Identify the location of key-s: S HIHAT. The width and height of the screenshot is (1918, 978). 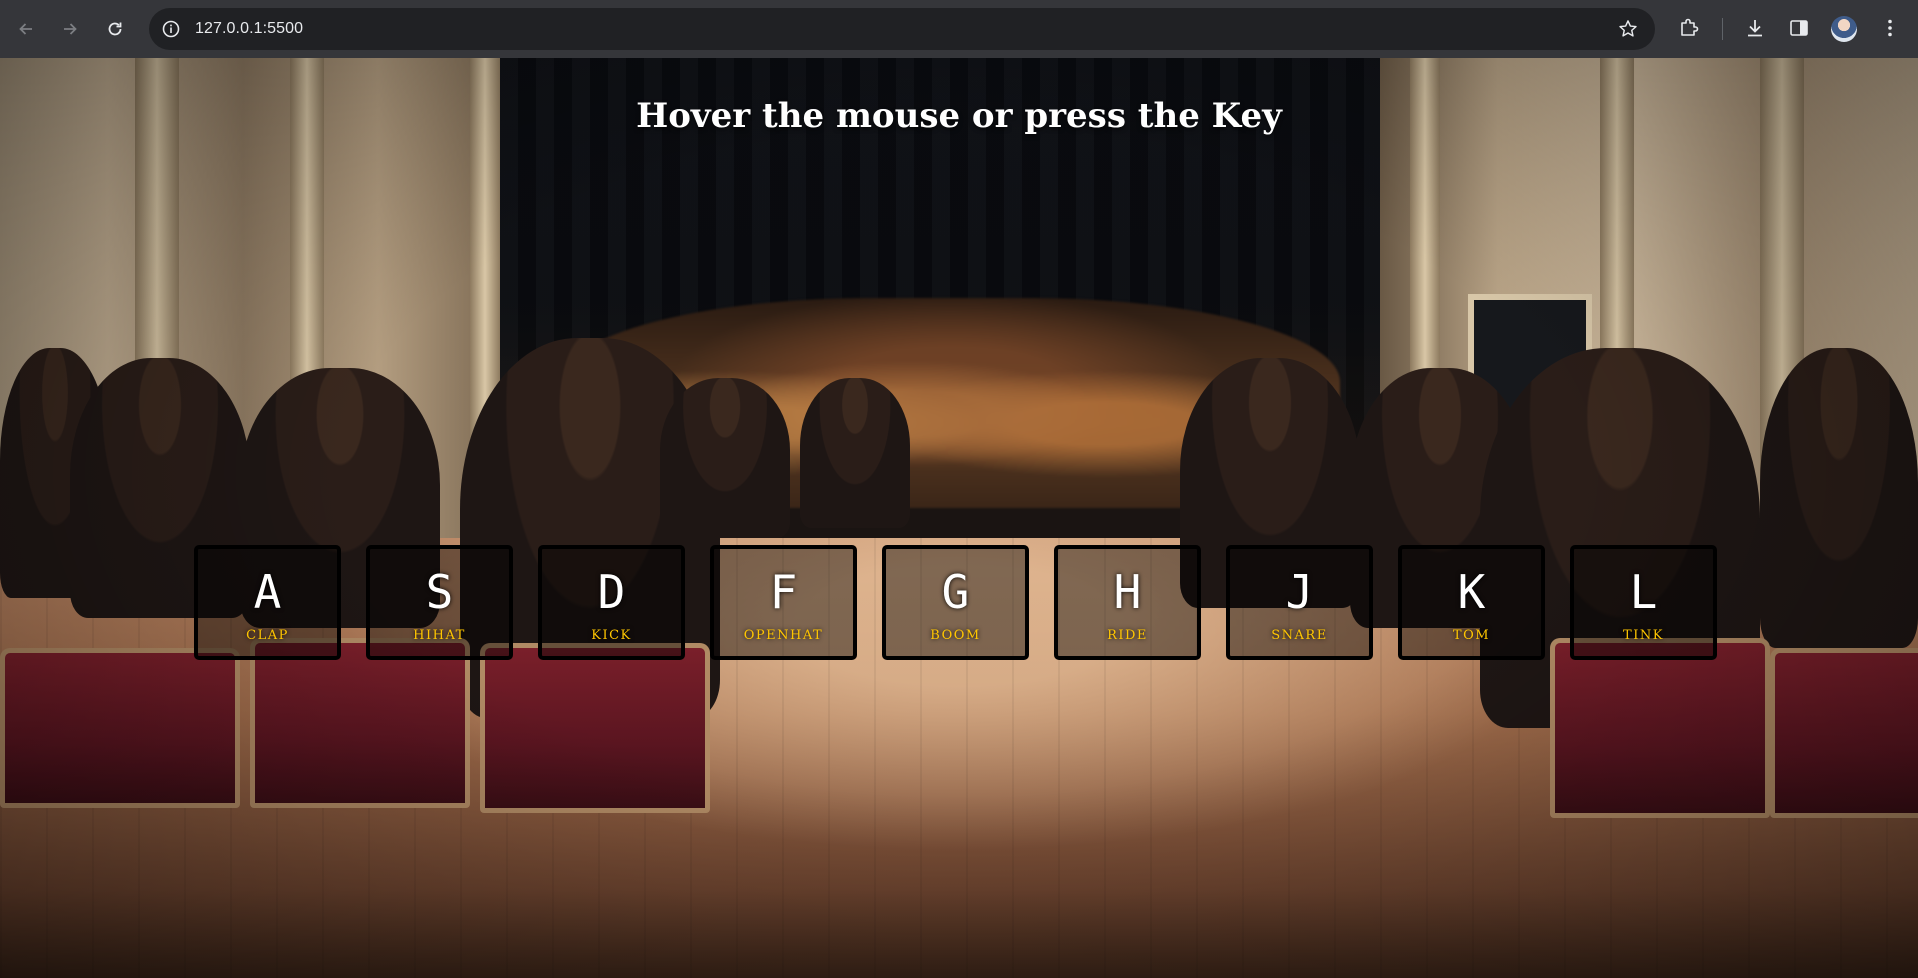
(439, 602).